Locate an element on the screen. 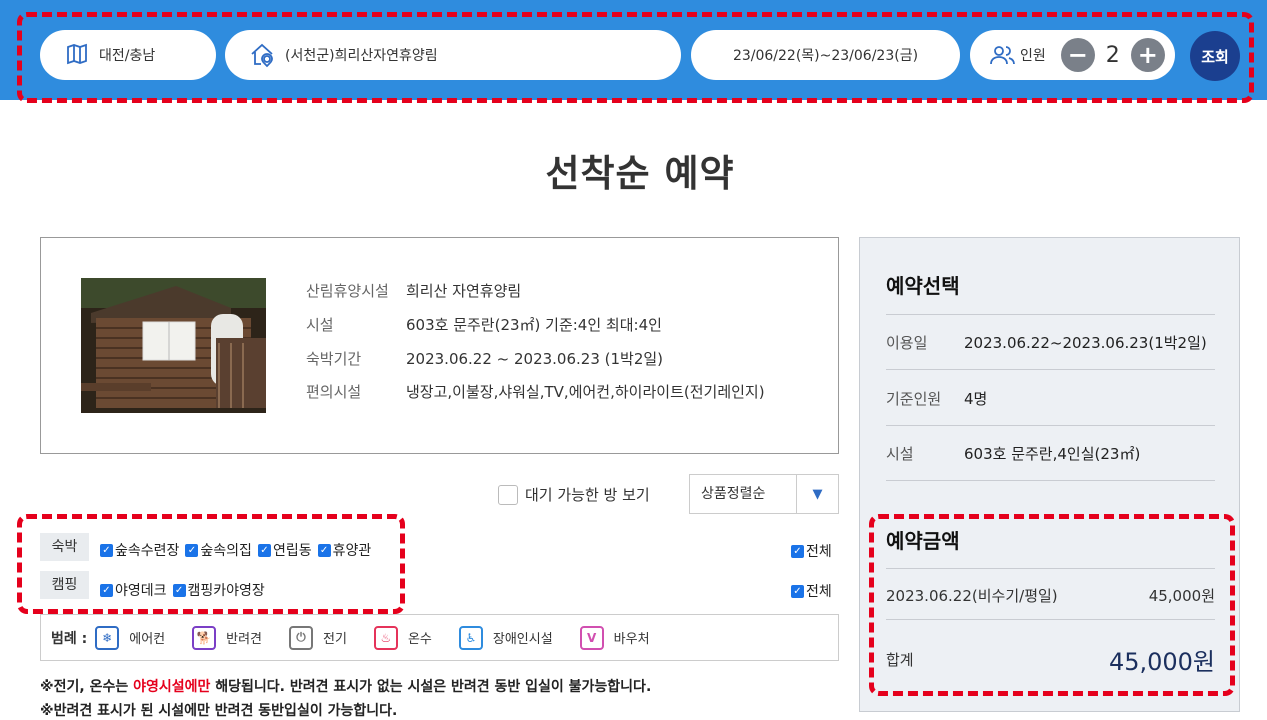  legend-item: ♨ 온수 is located at coordinates (402, 637).